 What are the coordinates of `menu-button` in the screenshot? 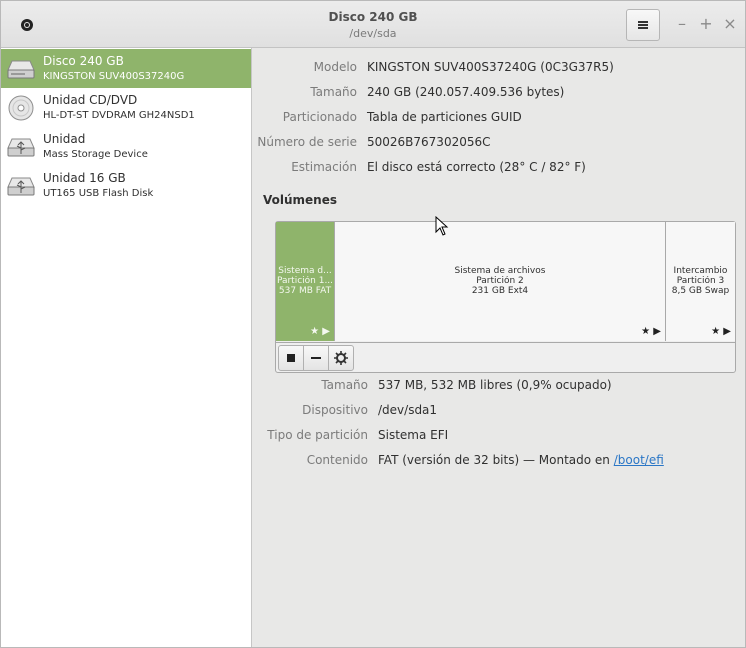 It's located at (643, 25).